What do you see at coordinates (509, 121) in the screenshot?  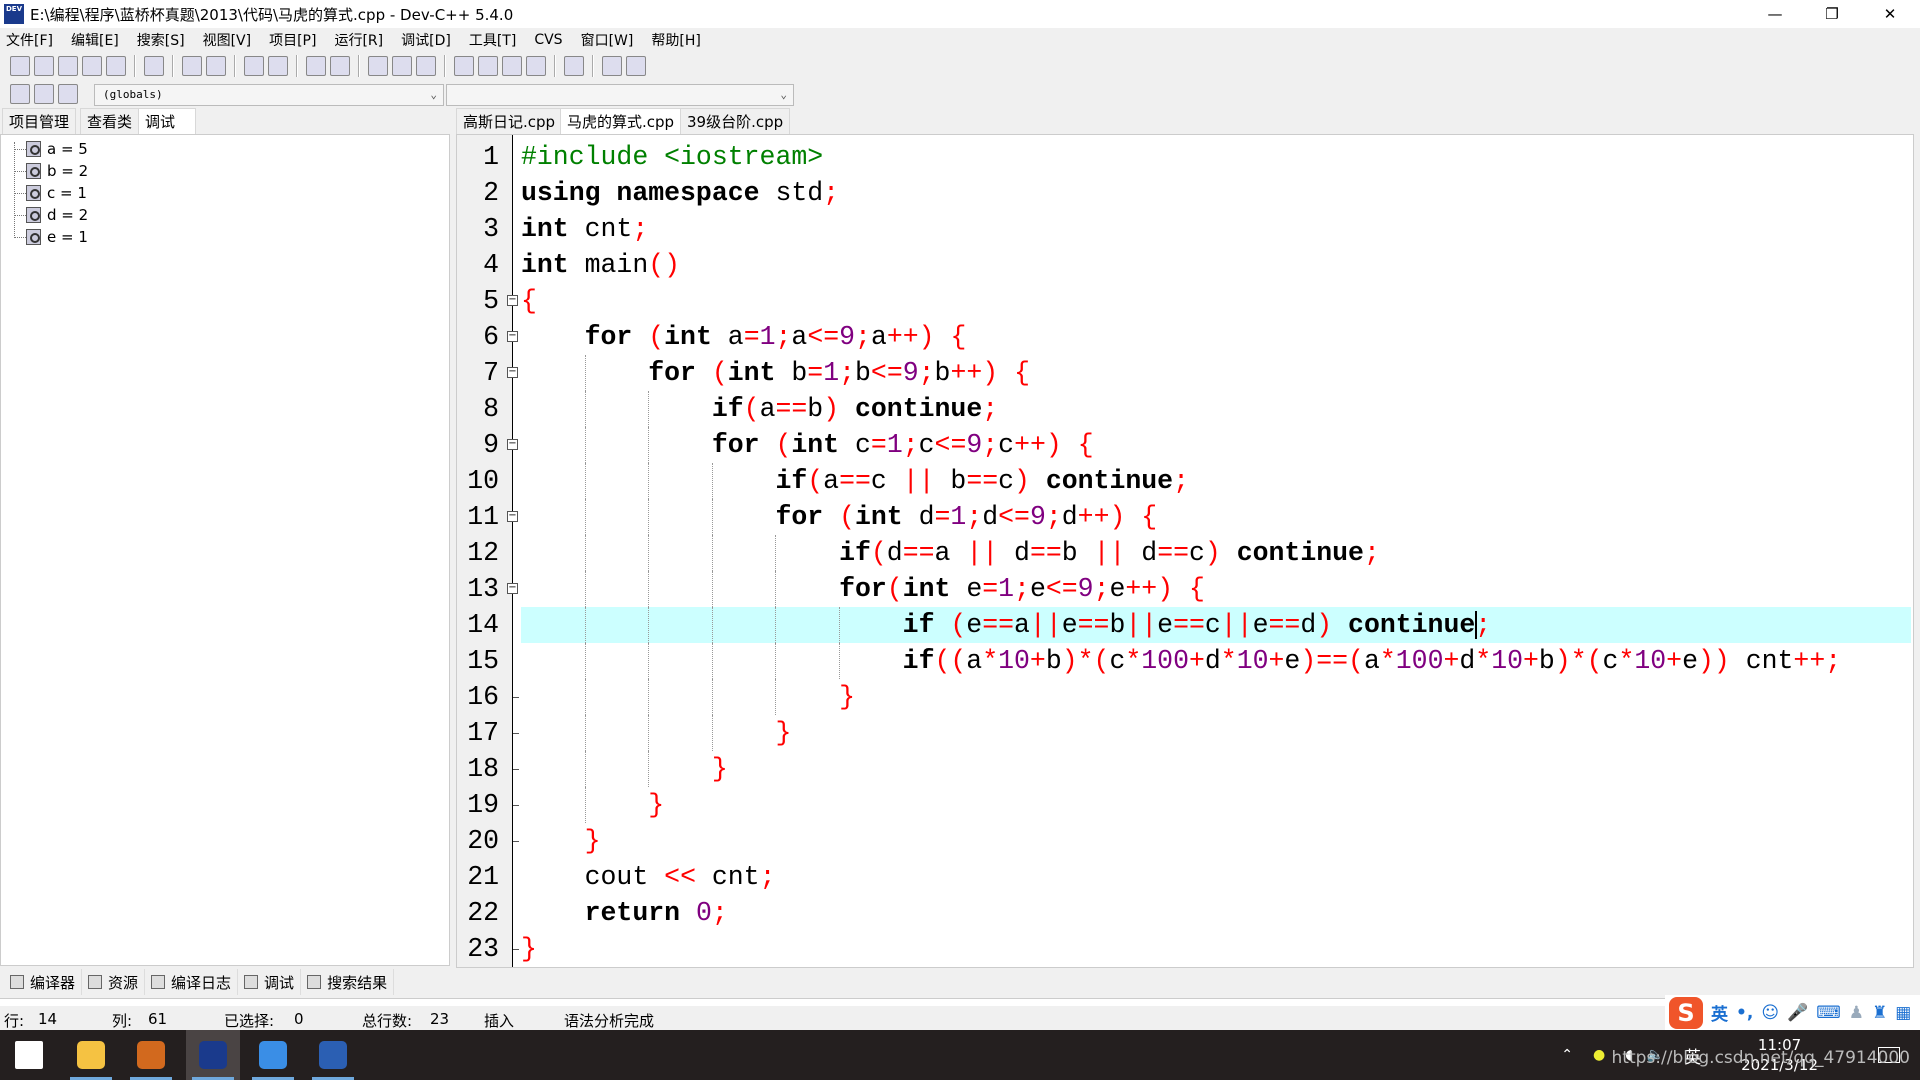 I see `file-tab-gauss: 高斯日记.cpp` at bounding box center [509, 121].